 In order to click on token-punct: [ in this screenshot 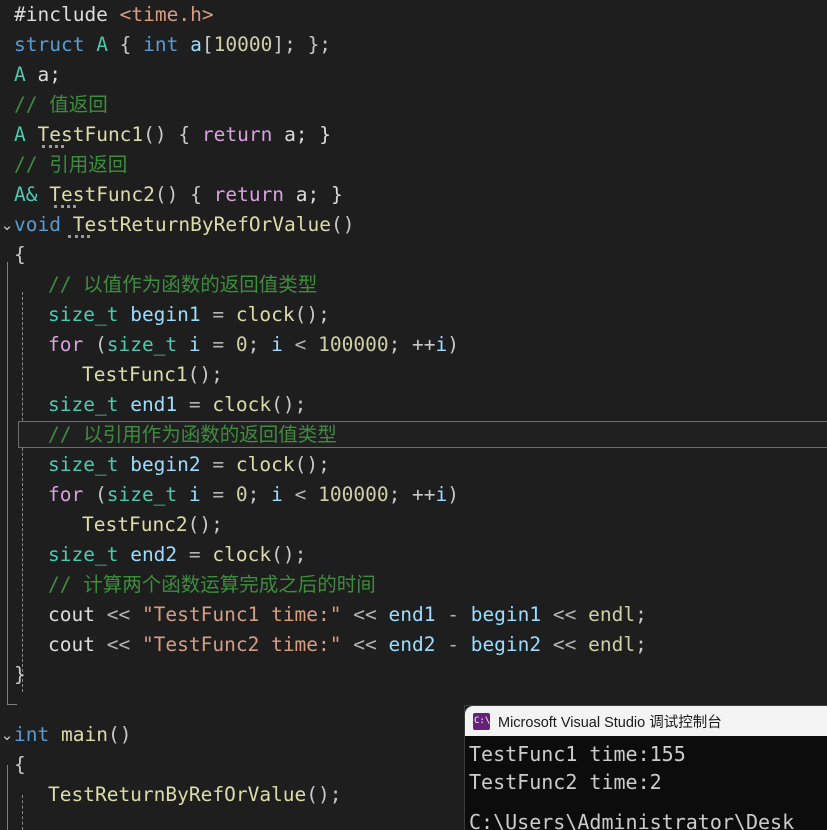, I will do `click(207, 44)`.